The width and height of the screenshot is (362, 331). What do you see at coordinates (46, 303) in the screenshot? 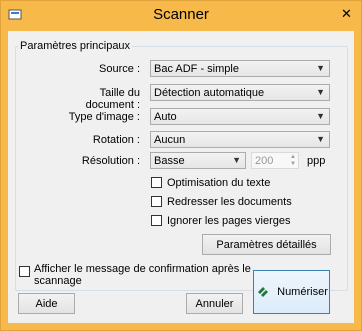
I see `help-button: Aide` at bounding box center [46, 303].